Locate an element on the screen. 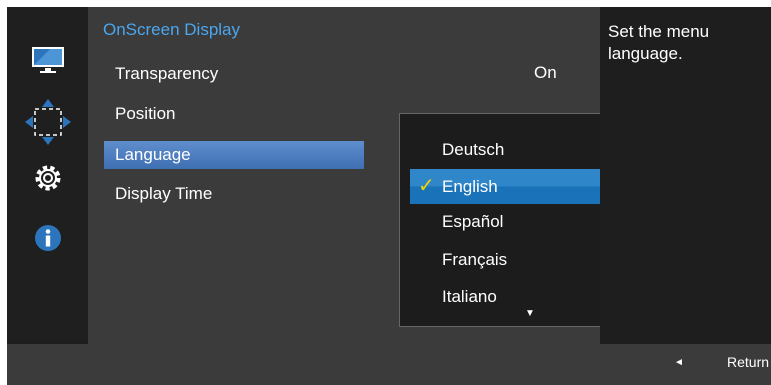 This screenshot has height=385, width=771. menu-item-position: Position is located at coordinates (234, 114).